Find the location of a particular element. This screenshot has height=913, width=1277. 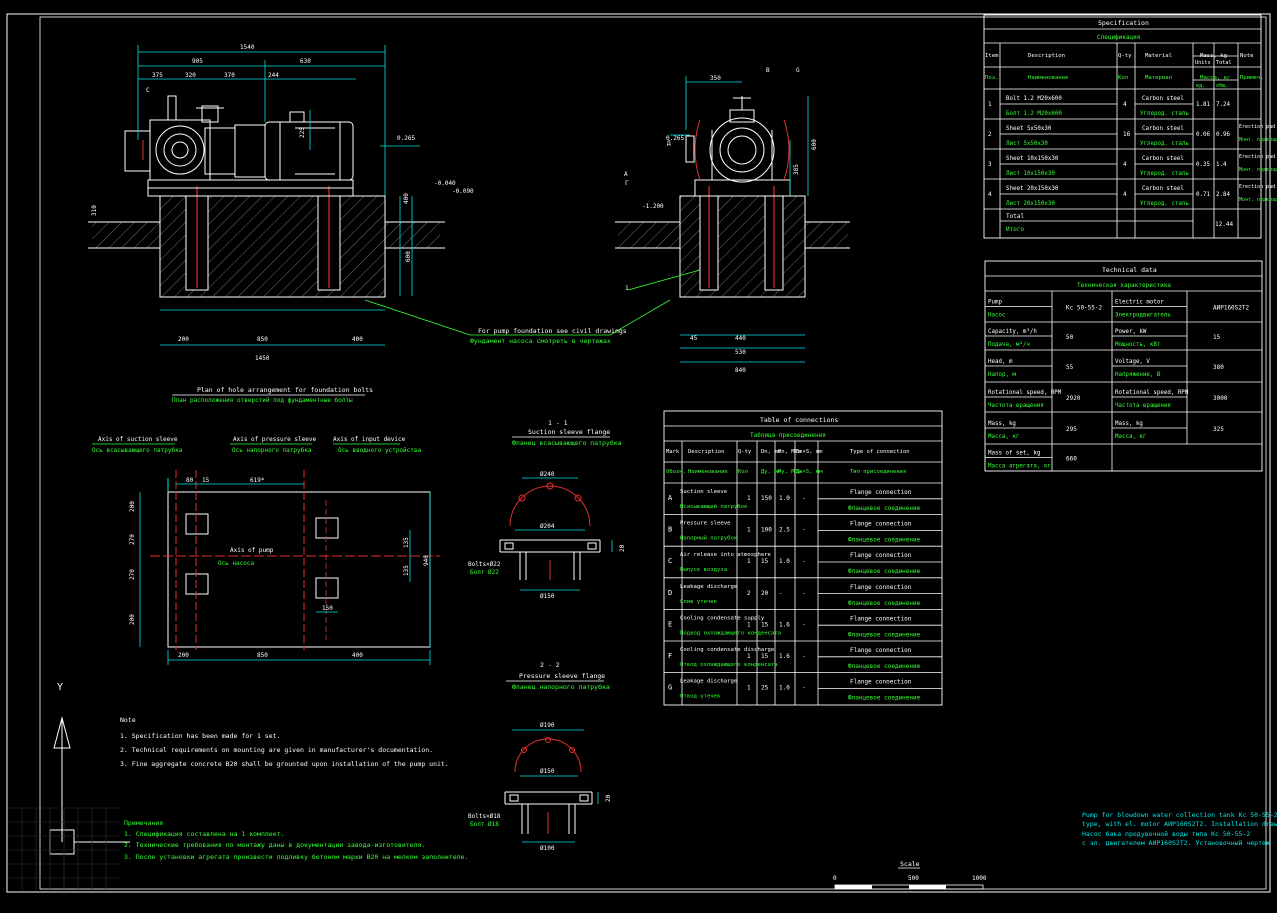

tech-title-ru: Техническая характеристика is located at coordinates (1124, 285).